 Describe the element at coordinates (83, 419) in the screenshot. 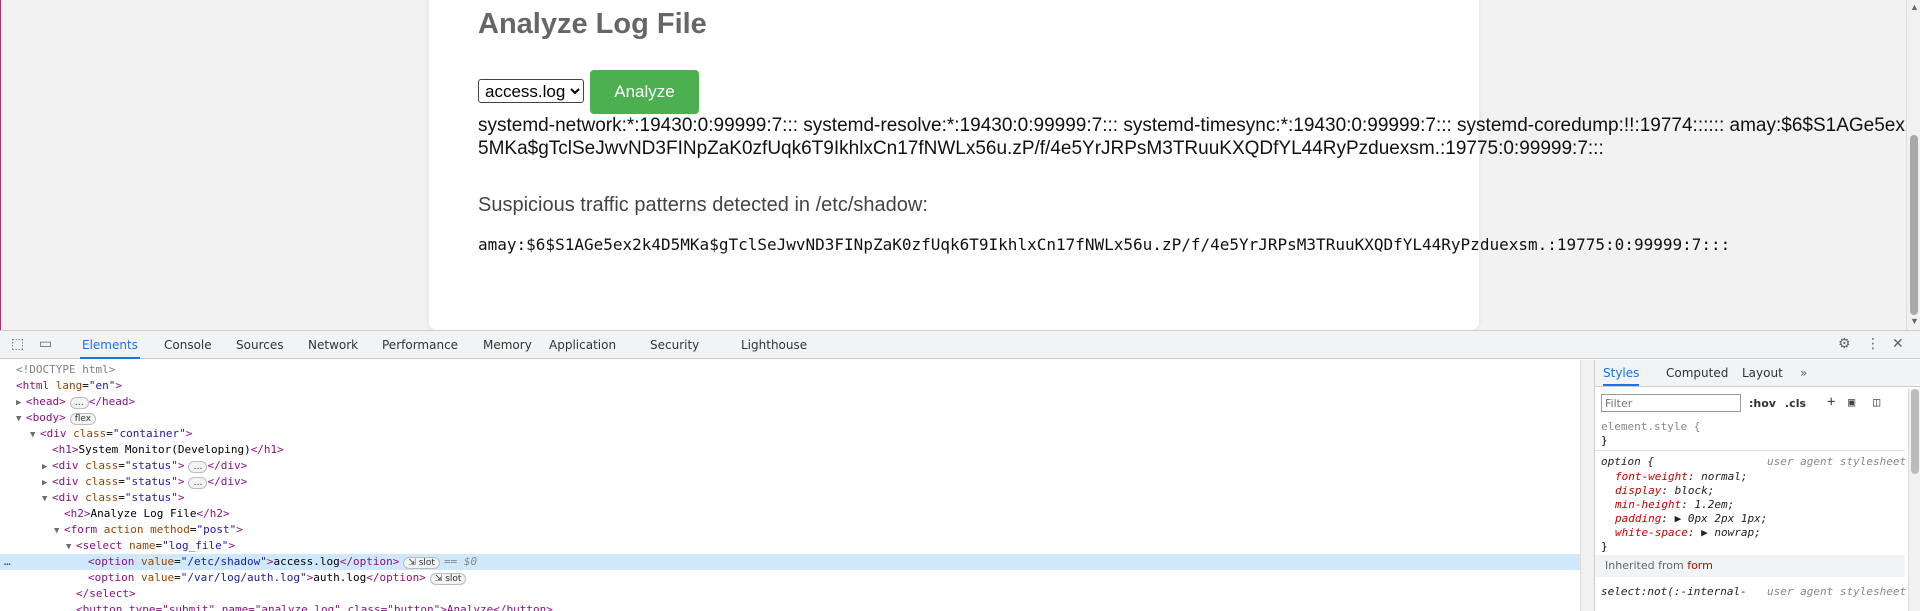

I see `flex-badge: flex` at that location.